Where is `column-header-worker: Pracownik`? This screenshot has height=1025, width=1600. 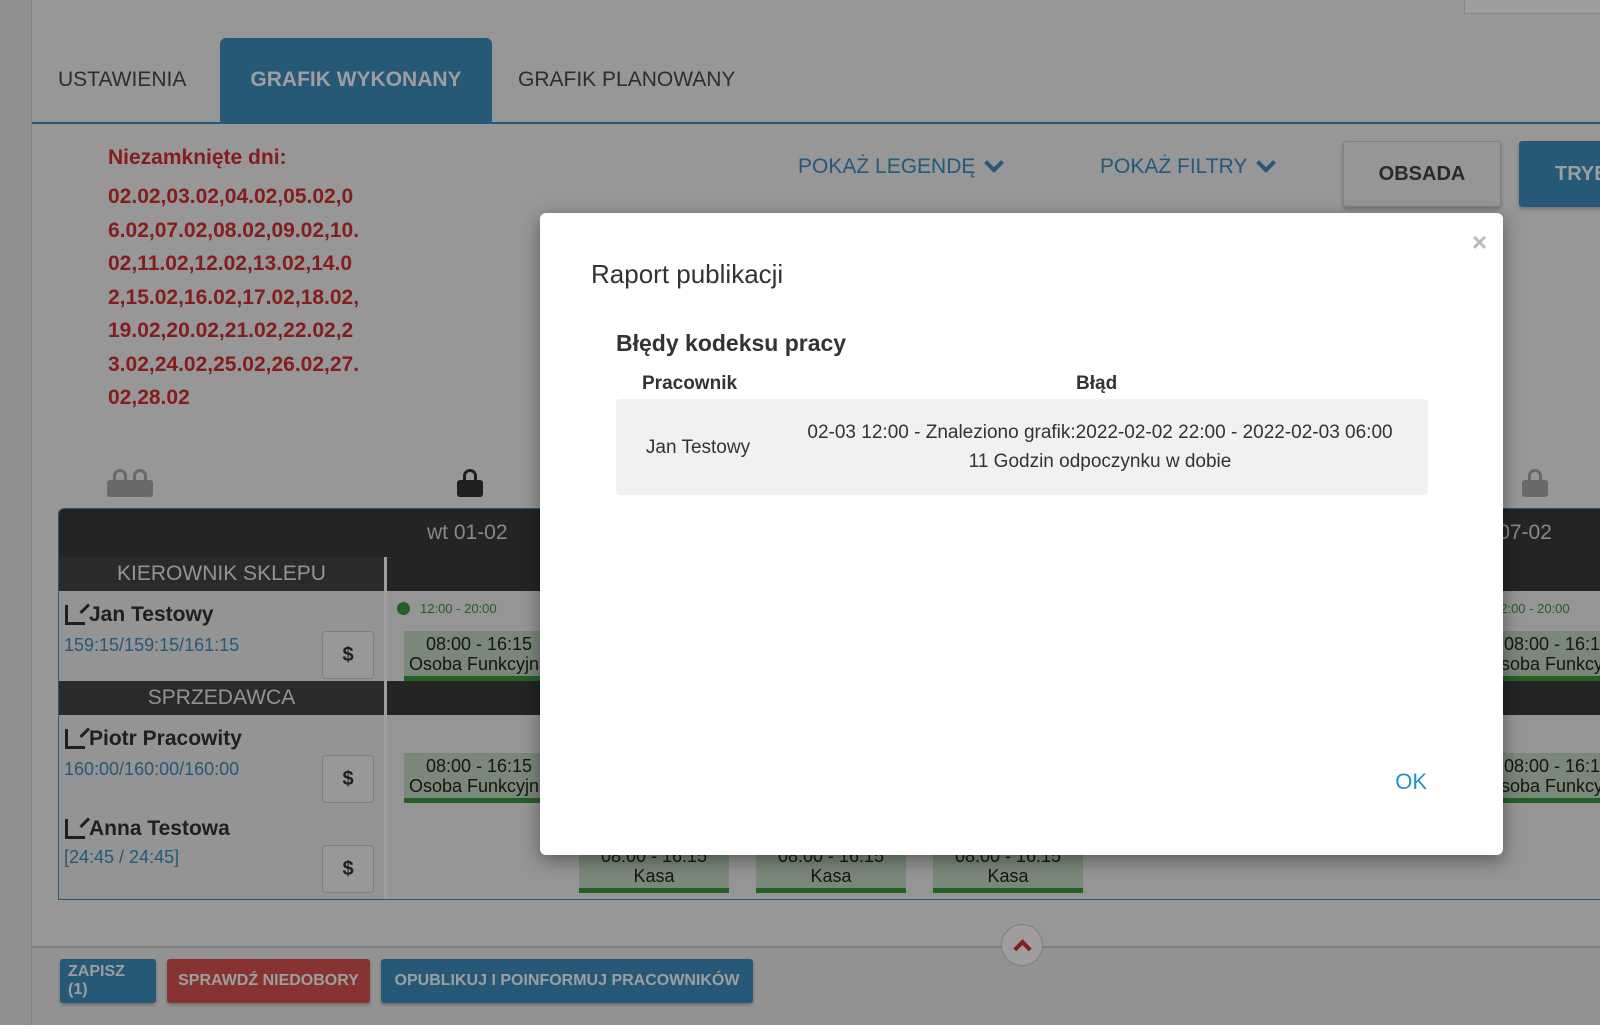 column-header-worker: Pracownik is located at coordinates (690, 383).